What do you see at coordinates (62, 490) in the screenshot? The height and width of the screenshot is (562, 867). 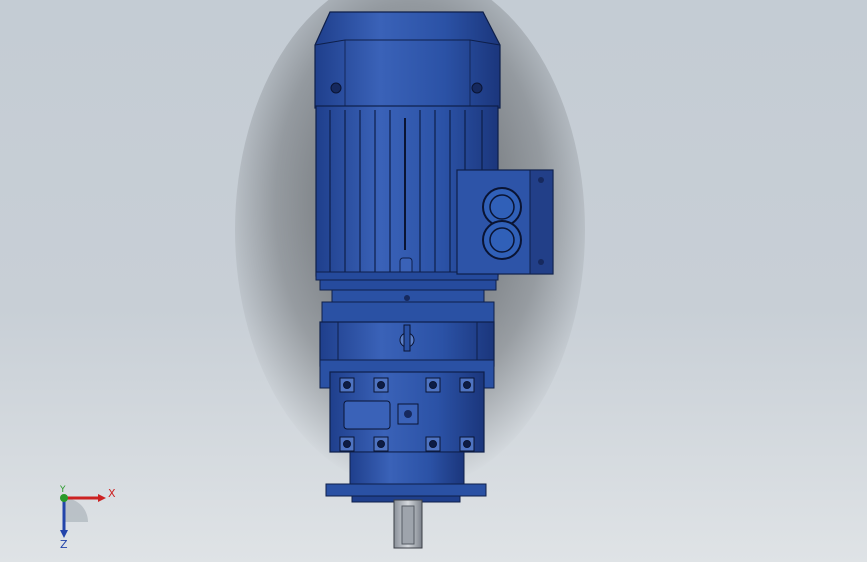 I see `y-axis-label: Y` at bounding box center [62, 490].